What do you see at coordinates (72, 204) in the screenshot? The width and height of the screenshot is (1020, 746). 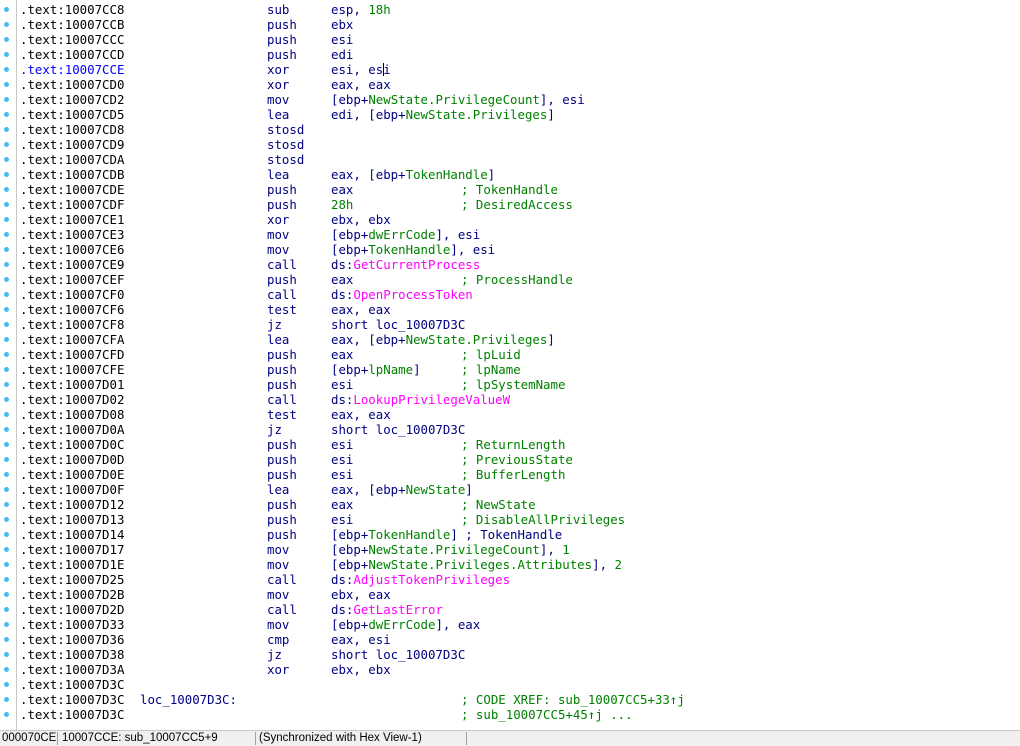 I see `address: .text:10007CDF` at bounding box center [72, 204].